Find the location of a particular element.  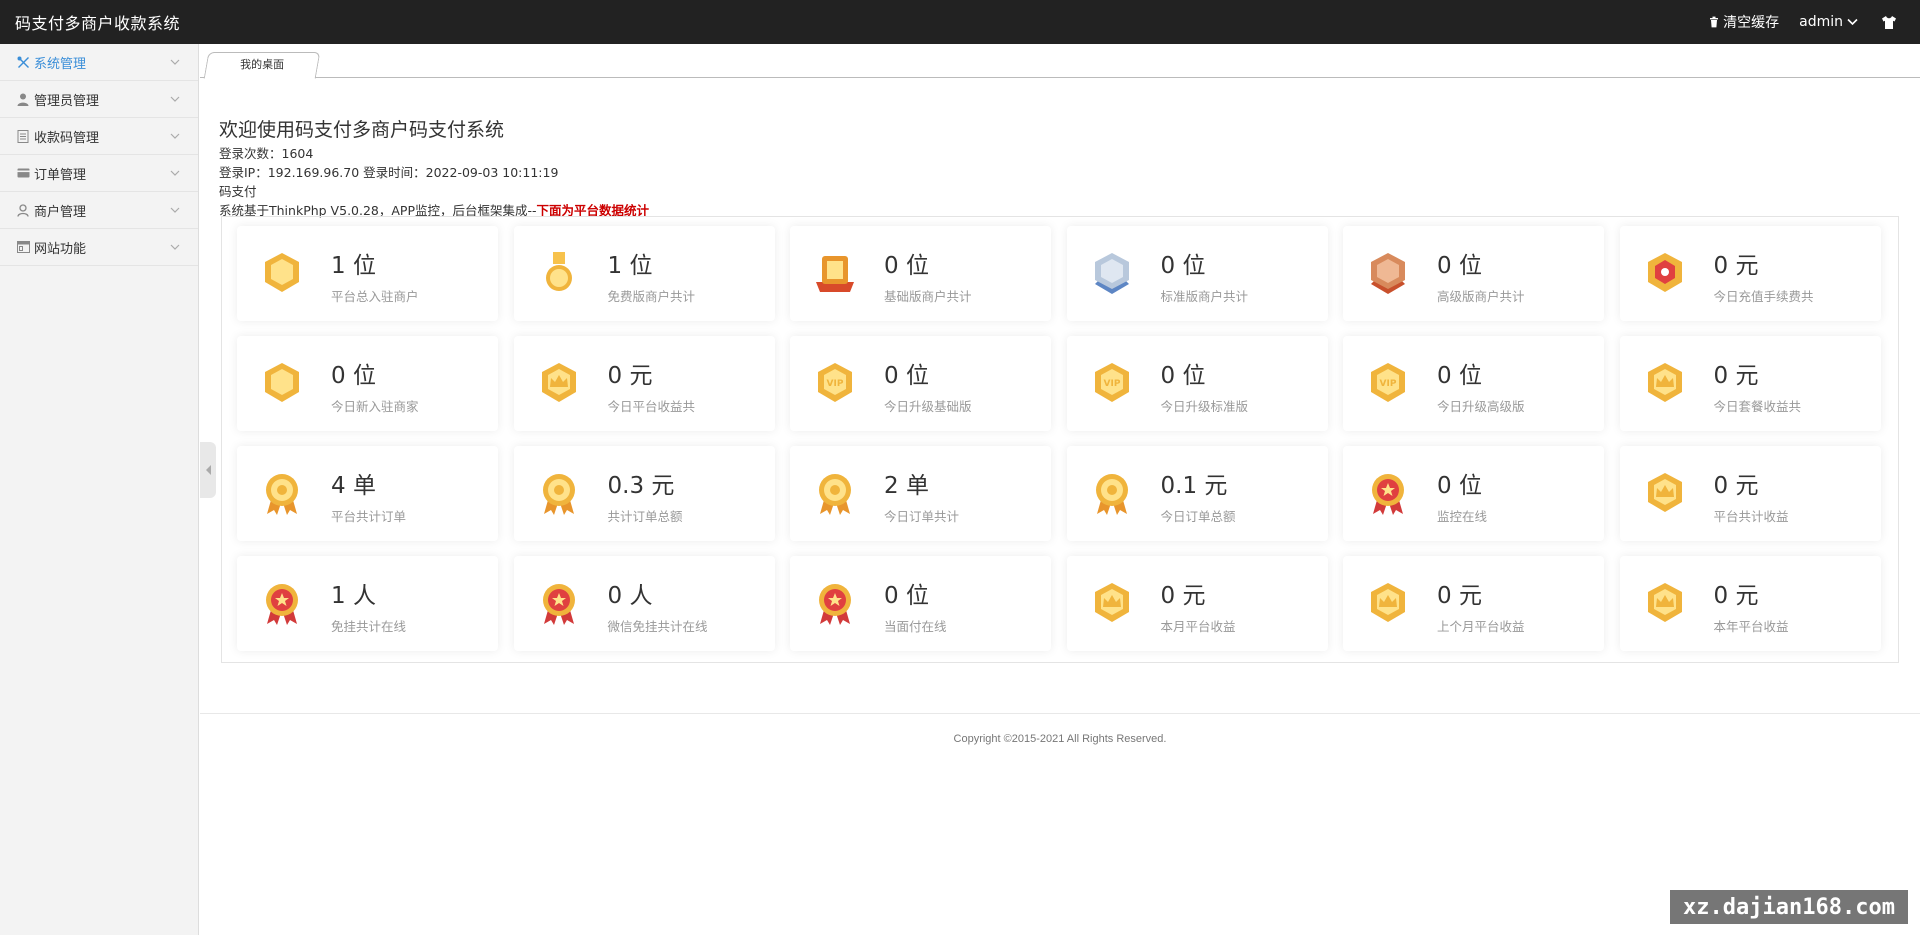

stat-card: 0 位今日新入驻商家 is located at coordinates (367, 383).